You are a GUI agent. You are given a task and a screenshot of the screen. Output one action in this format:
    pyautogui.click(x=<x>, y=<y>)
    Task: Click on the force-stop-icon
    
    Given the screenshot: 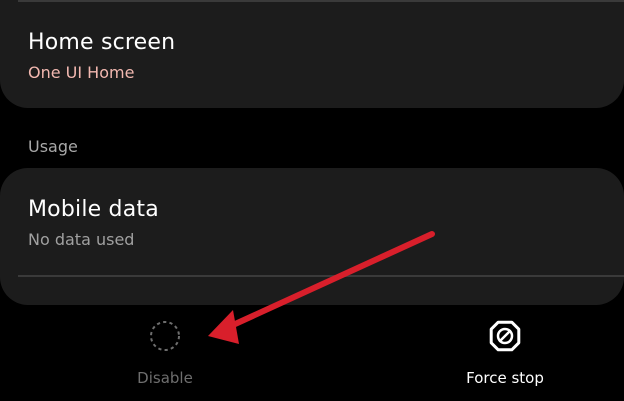 What is the action you would take?
    pyautogui.click(x=505, y=336)
    